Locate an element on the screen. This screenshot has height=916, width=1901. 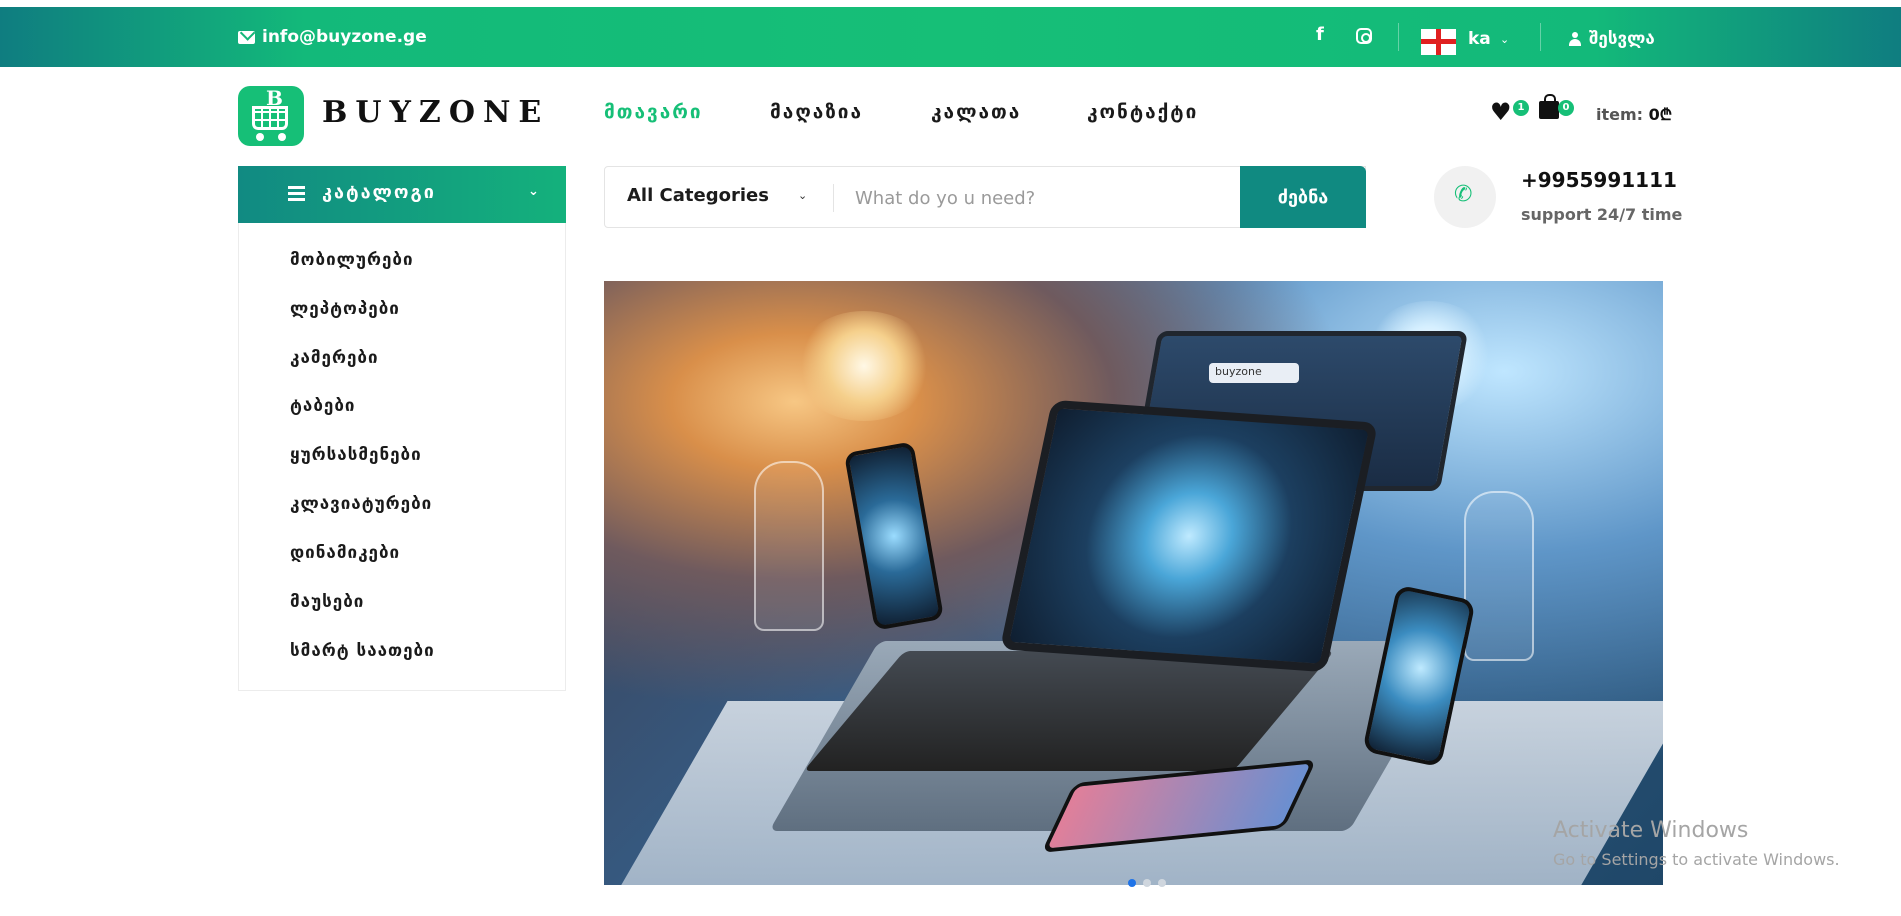
catalog-item-cameras: კამერები is located at coordinates (334, 358).